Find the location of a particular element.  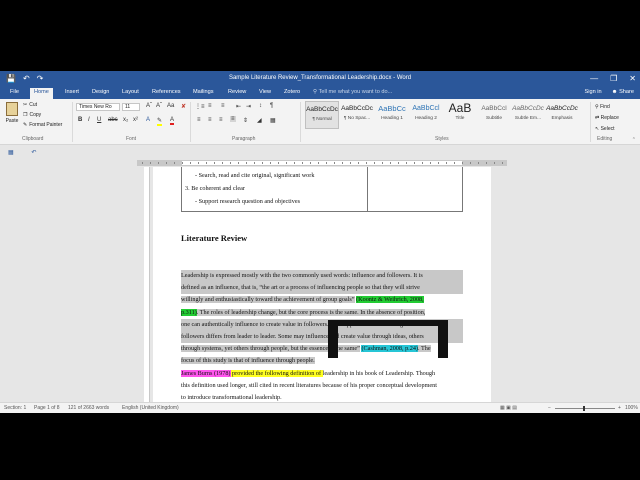

tab-references: References is located at coordinates (166, 92).